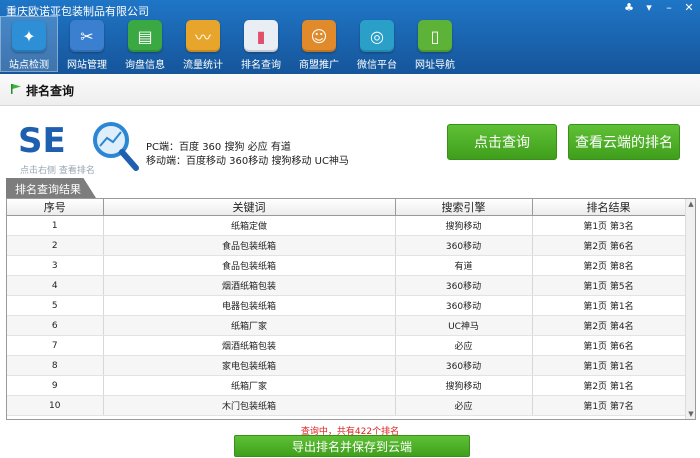 This screenshot has height=458, width=700. I want to click on table-row: 8 家电包装纸箱 360移动 第1页 第1名, so click(346, 365).